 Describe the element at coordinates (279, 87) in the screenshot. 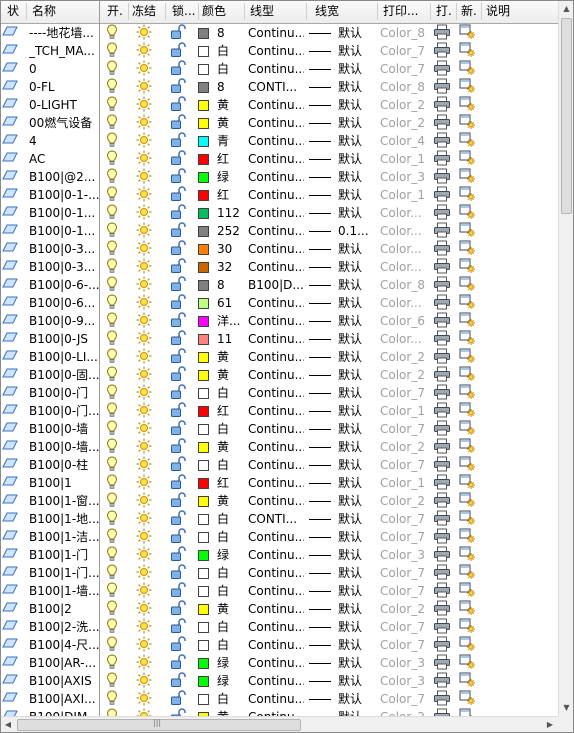

I see `table-row: 0-FL 8 CONTI... 默认 Color_8` at that location.